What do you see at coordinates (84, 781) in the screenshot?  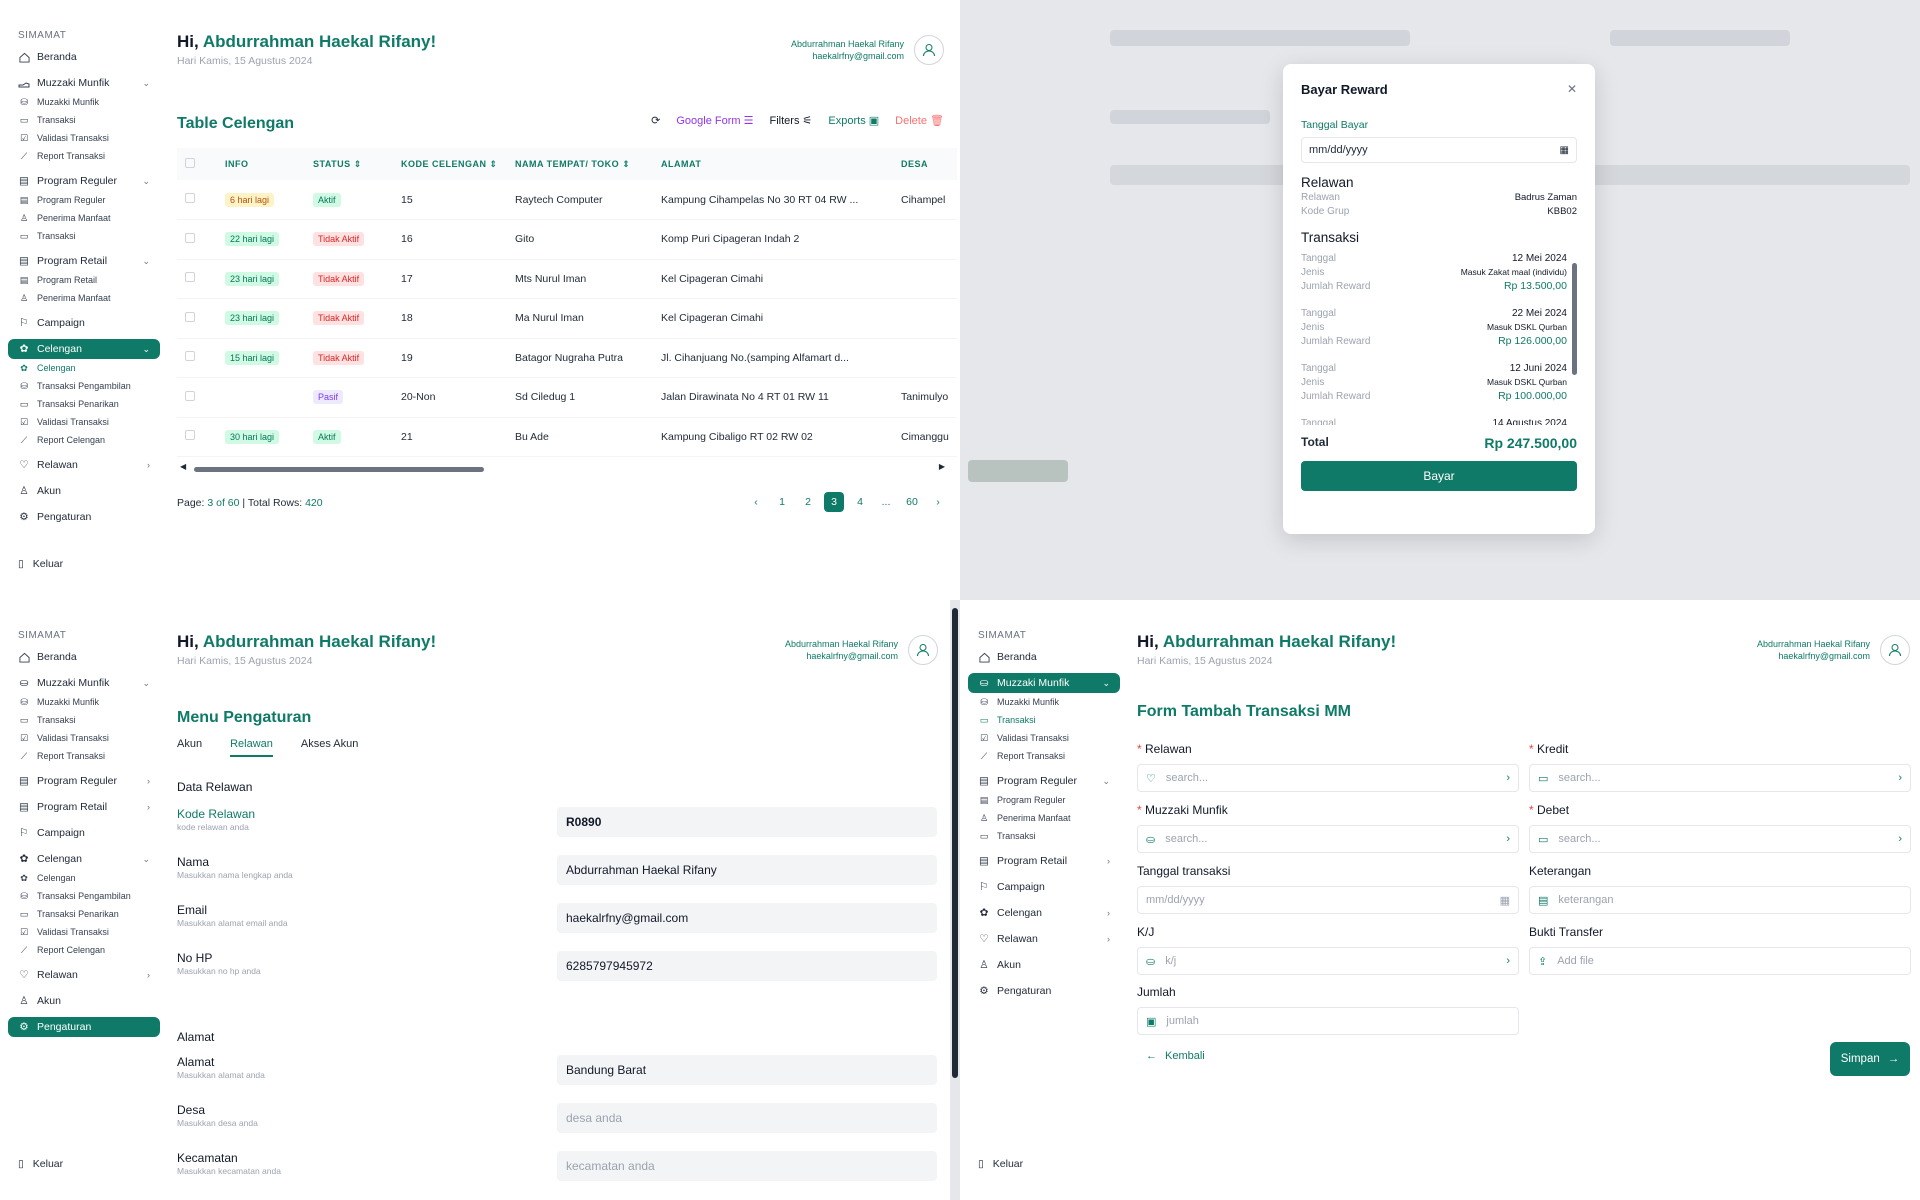 I see `sidebar-item-reguler: ▤ Program Reguler ›` at bounding box center [84, 781].